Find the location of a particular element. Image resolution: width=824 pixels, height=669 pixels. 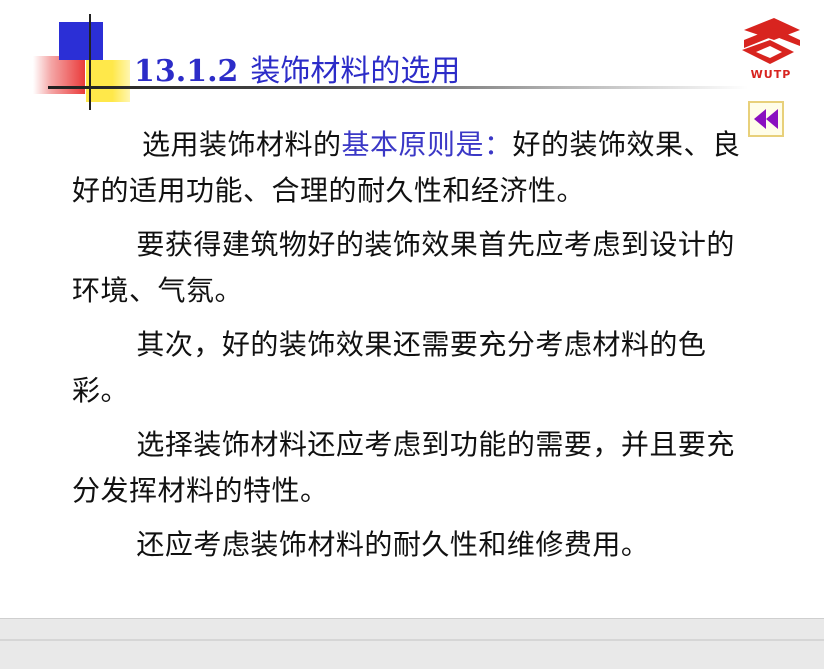

paragraph-color: 其次，好的装饰效果还需要充分考虑材料的色彩。 is located at coordinates (389, 367).